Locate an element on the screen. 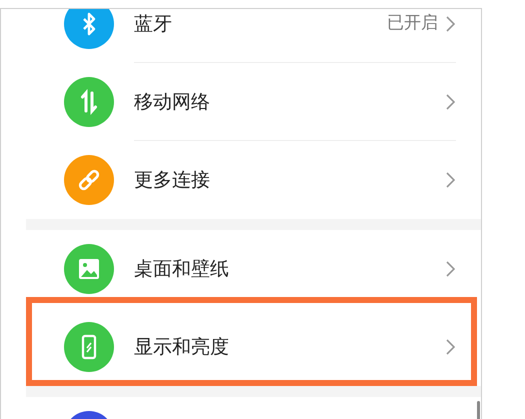  setting-label: 更多连接 is located at coordinates (172, 180).